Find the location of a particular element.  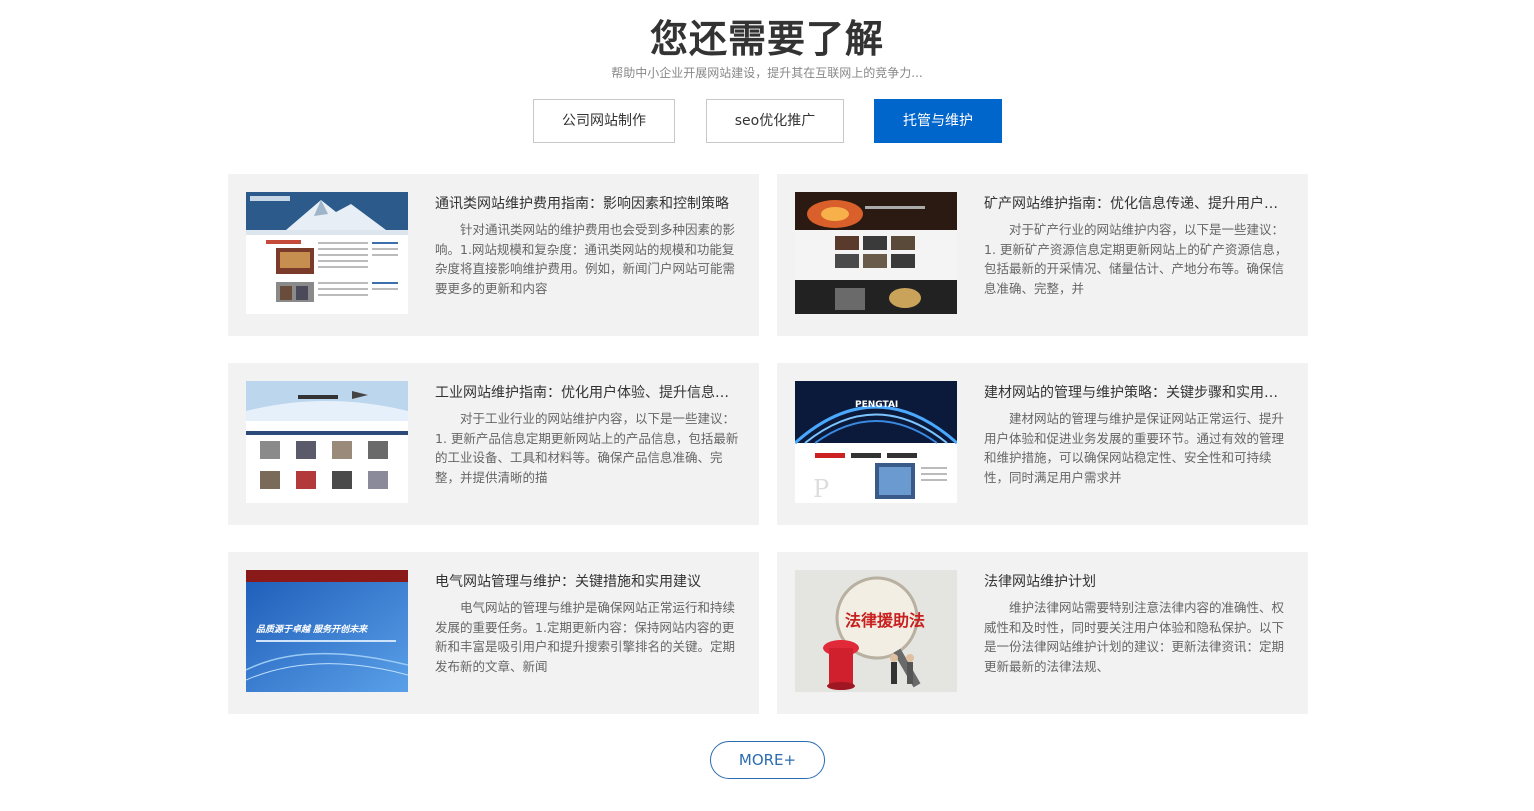

svg-text: P is located at coordinates (821, 489).